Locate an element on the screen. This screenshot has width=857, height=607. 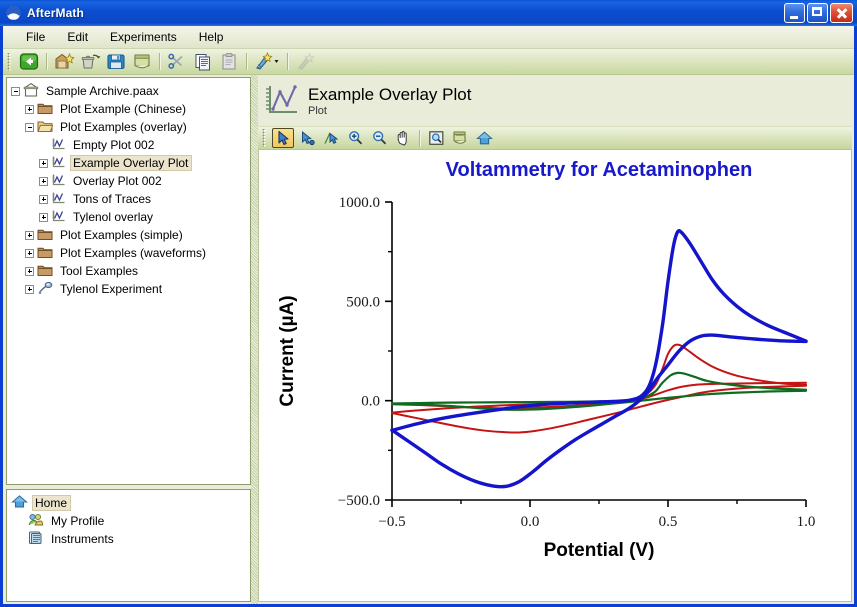
paste-button is located at coordinates (229, 62).